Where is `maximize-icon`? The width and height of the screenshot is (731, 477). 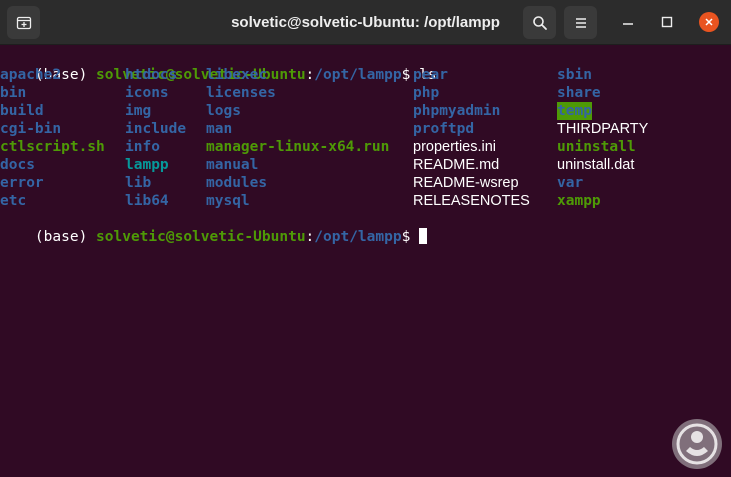
maximize-icon is located at coordinates (667, 22).